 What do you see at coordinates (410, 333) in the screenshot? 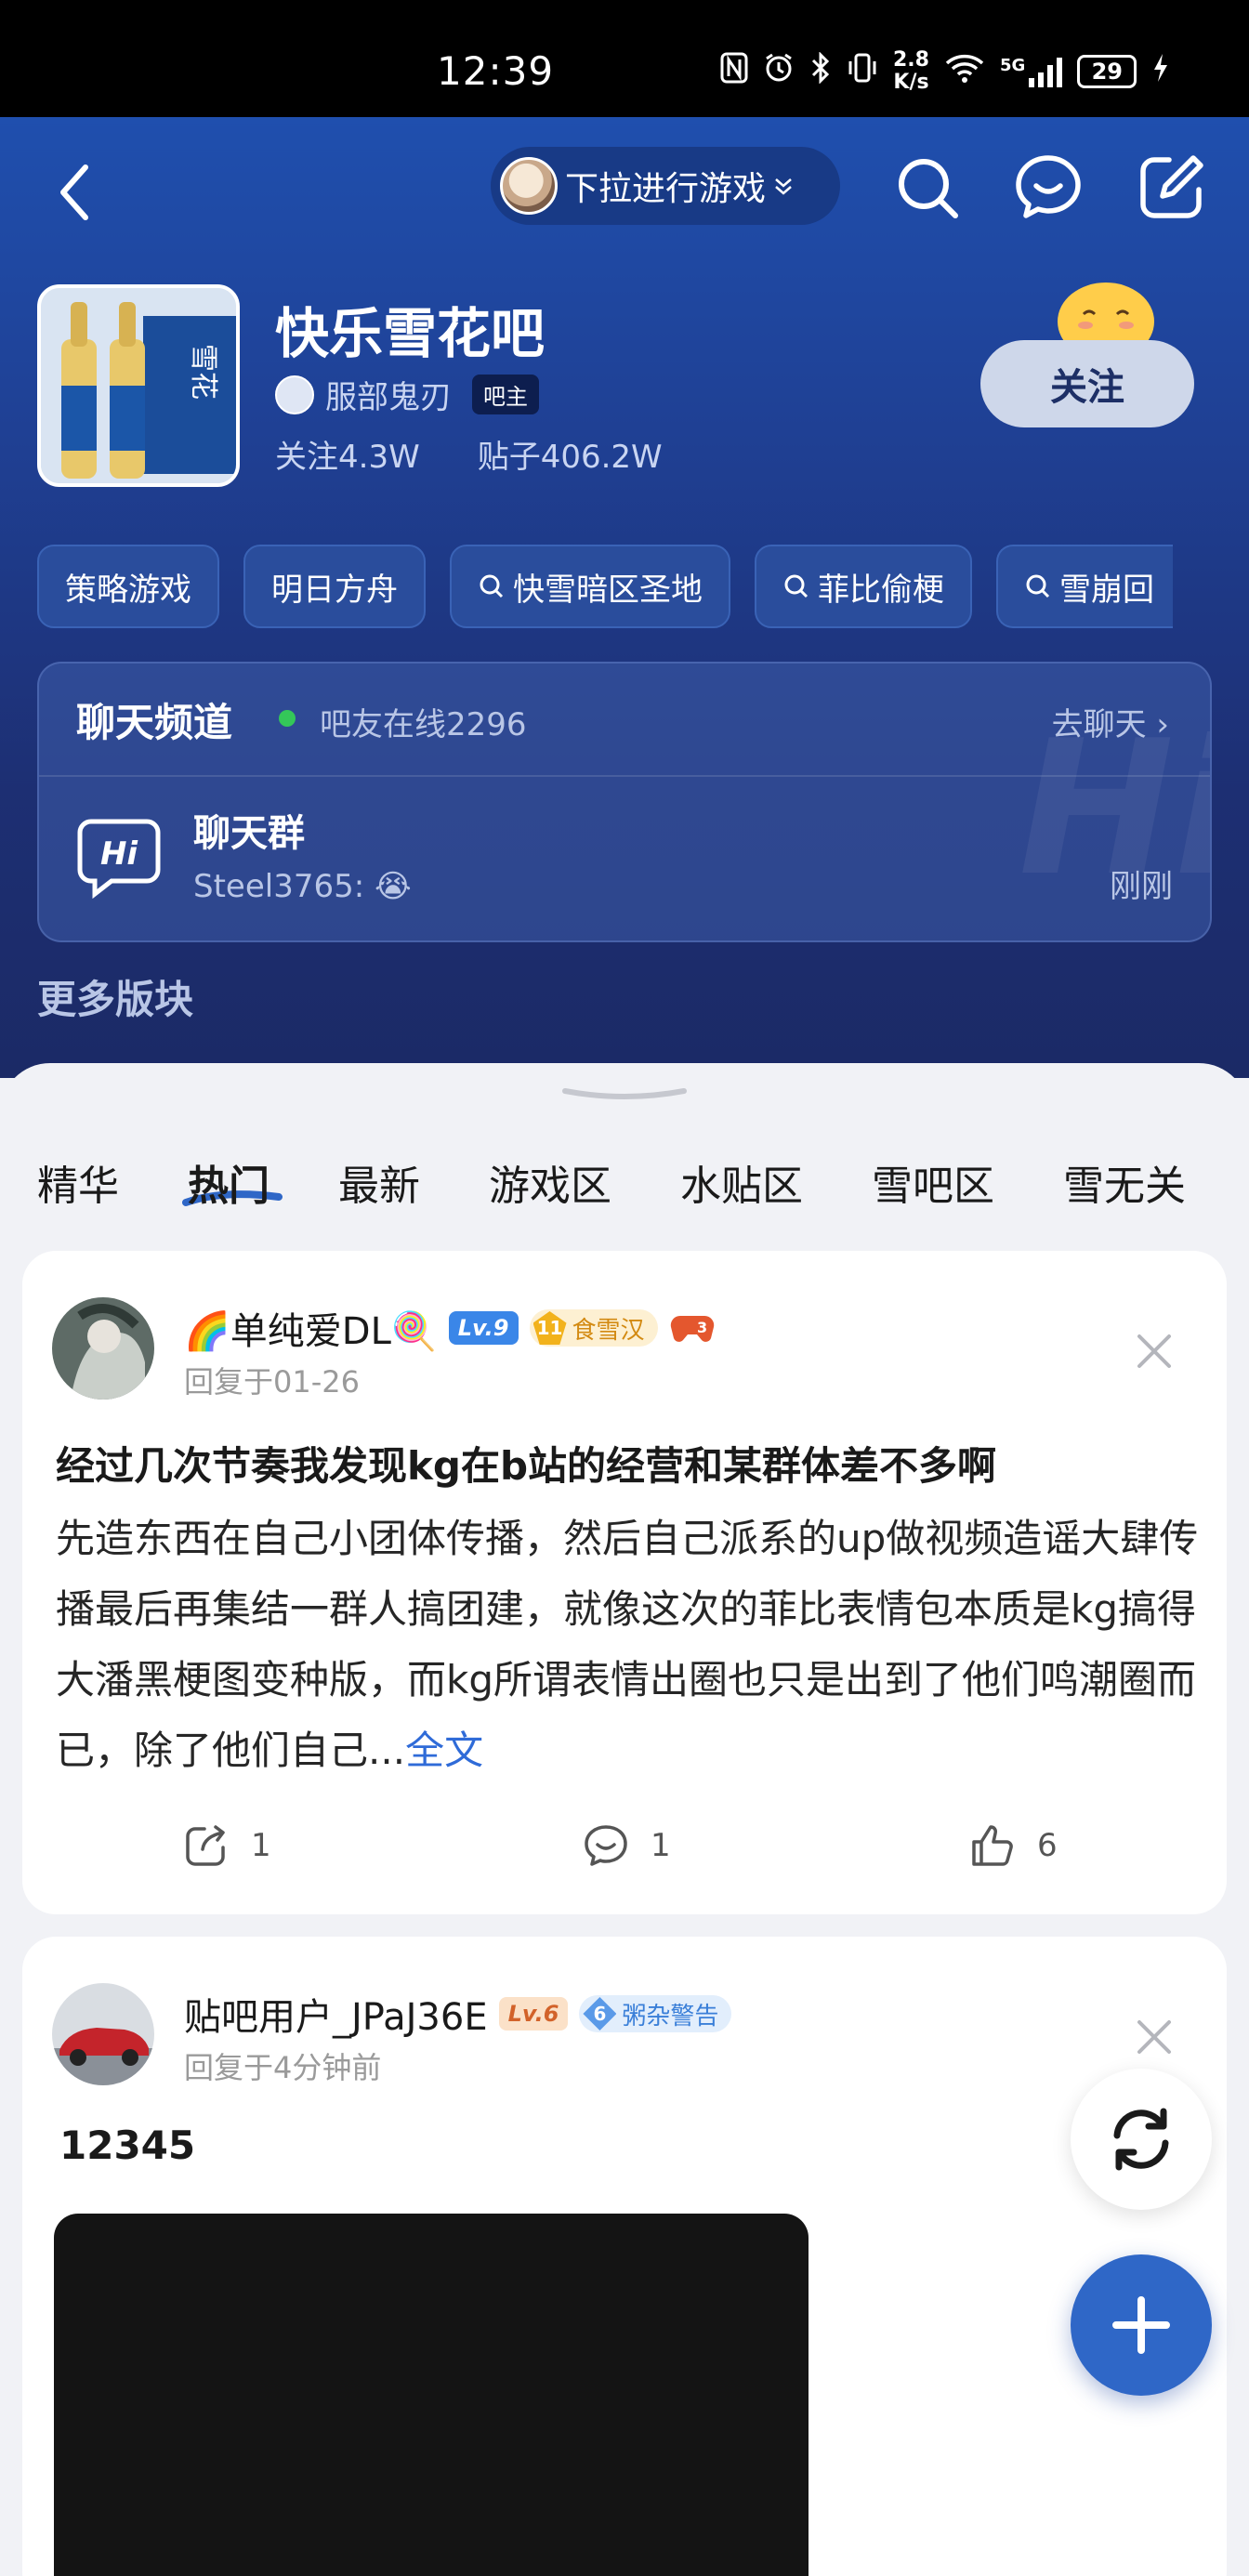
I see `forum-title: 快乐雪花吧` at bounding box center [410, 333].